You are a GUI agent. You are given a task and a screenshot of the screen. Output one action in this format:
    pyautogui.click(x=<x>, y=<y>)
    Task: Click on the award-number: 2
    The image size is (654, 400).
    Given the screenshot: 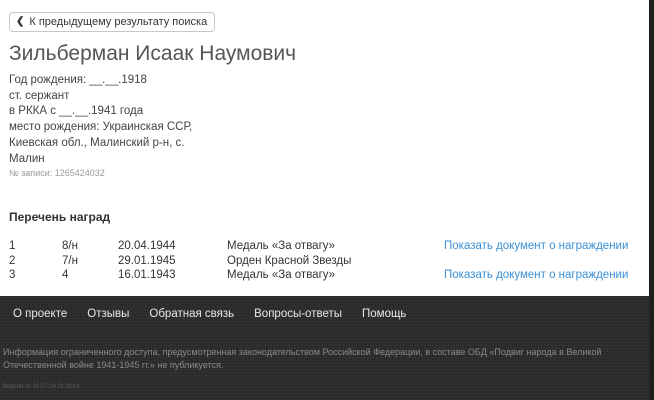 What is the action you would take?
    pyautogui.click(x=12, y=260)
    